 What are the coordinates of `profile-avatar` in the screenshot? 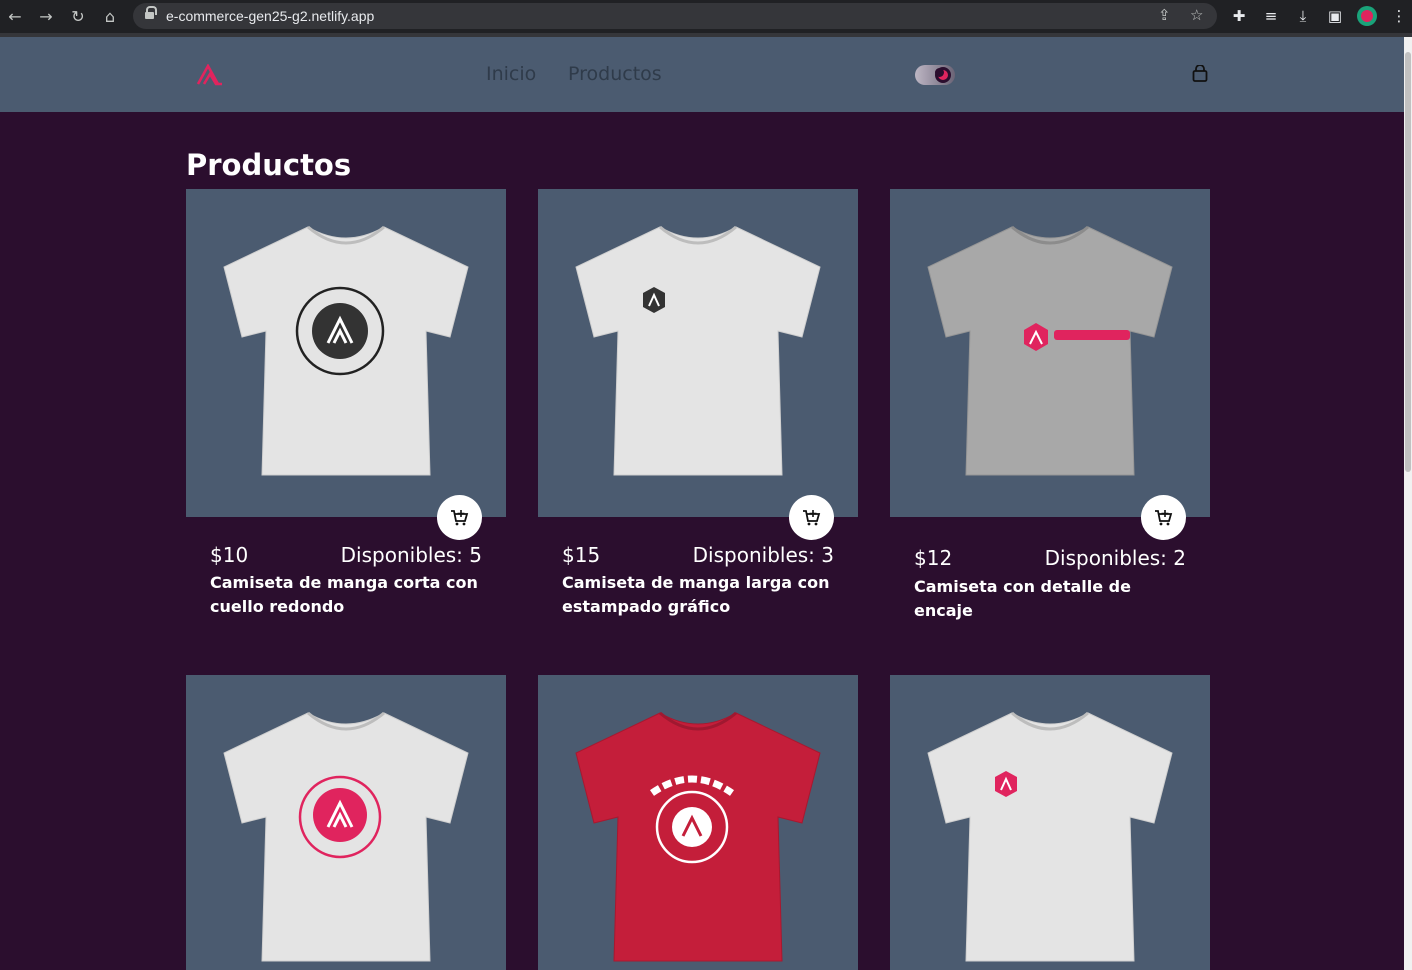 It's located at (1367, 16).